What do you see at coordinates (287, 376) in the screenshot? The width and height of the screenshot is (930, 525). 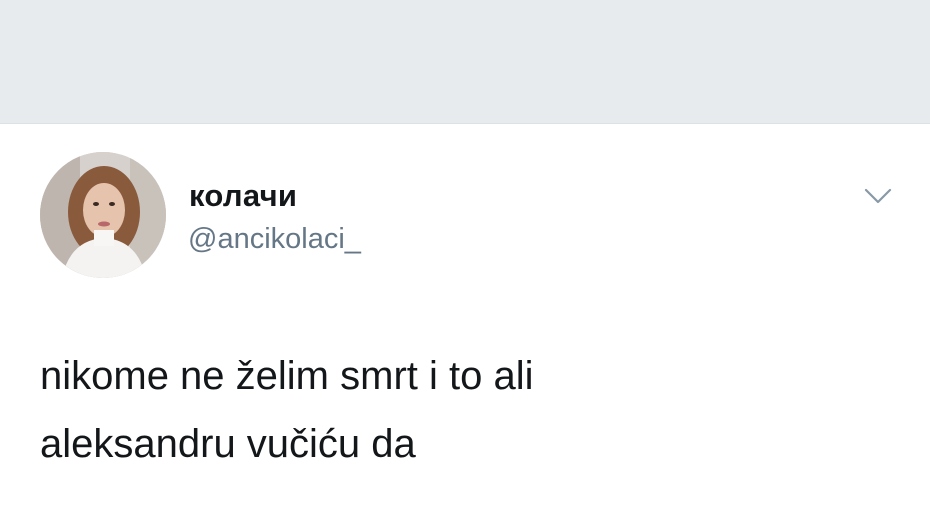 I see `tweet-text-line-1: nikome ne želim smrt i to ali` at bounding box center [287, 376].